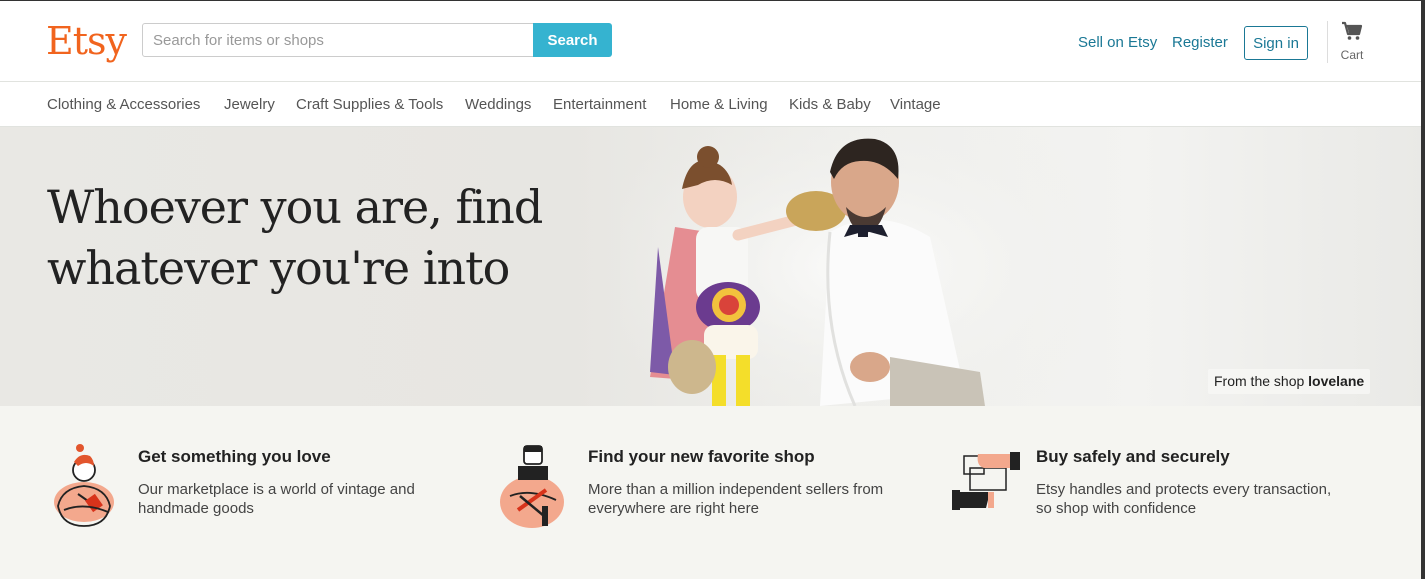 This screenshot has width=1425, height=579. Describe the element at coordinates (295, 207) in the screenshot. I see `hero-title-line-1: Whoever you are, find` at that location.